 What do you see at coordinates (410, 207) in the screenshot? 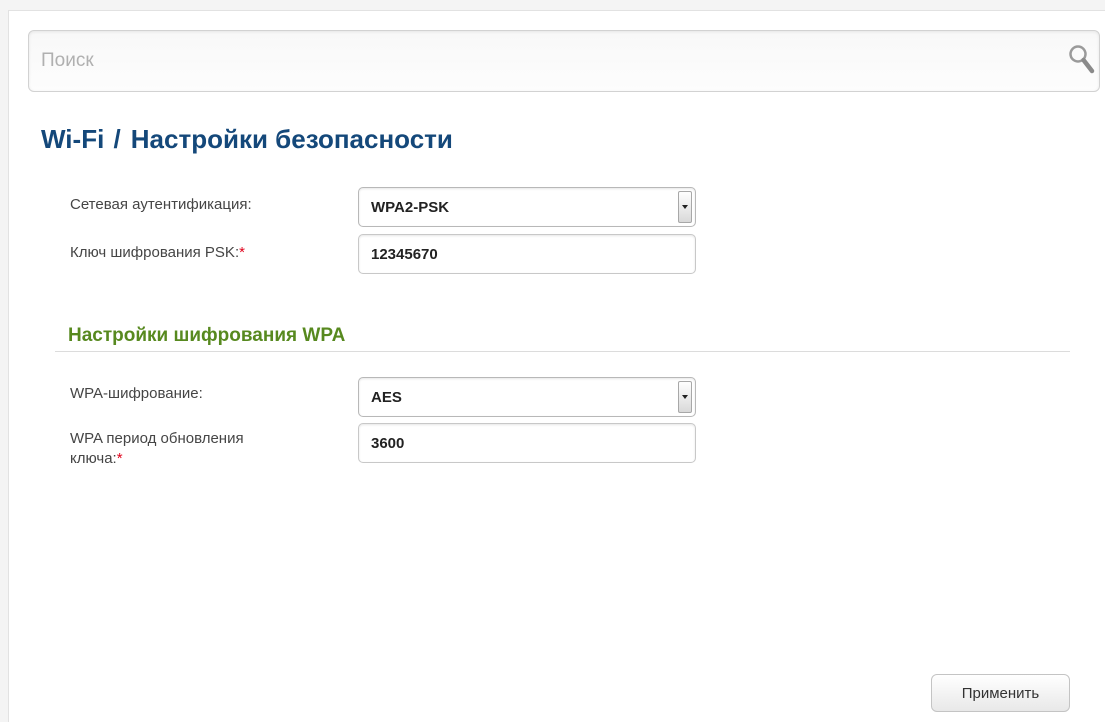
I see `auth-select-value: WPA2-PSK` at bounding box center [410, 207].